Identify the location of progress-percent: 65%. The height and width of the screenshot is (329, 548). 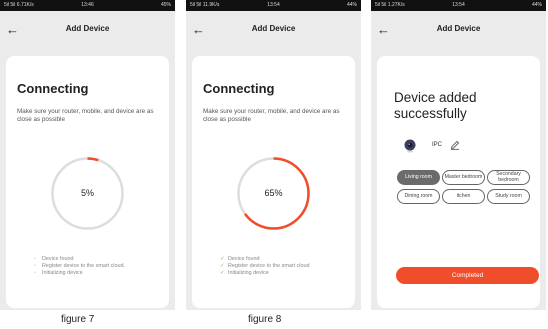
(273, 193).